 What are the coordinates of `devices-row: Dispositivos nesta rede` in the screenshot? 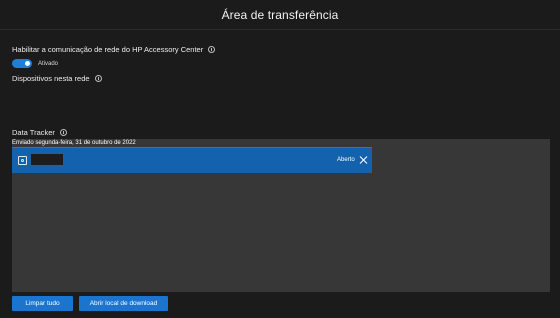 It's located at (57, 78).